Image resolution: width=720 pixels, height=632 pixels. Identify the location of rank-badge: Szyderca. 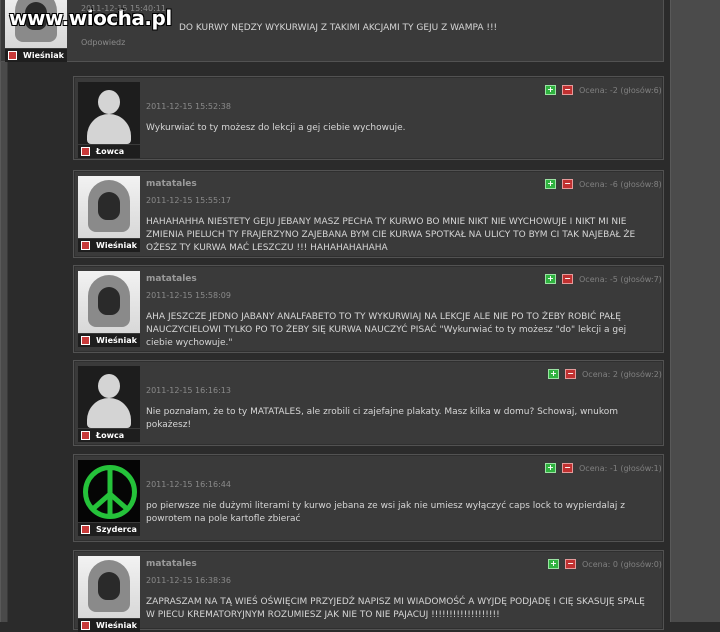
(109, 529).